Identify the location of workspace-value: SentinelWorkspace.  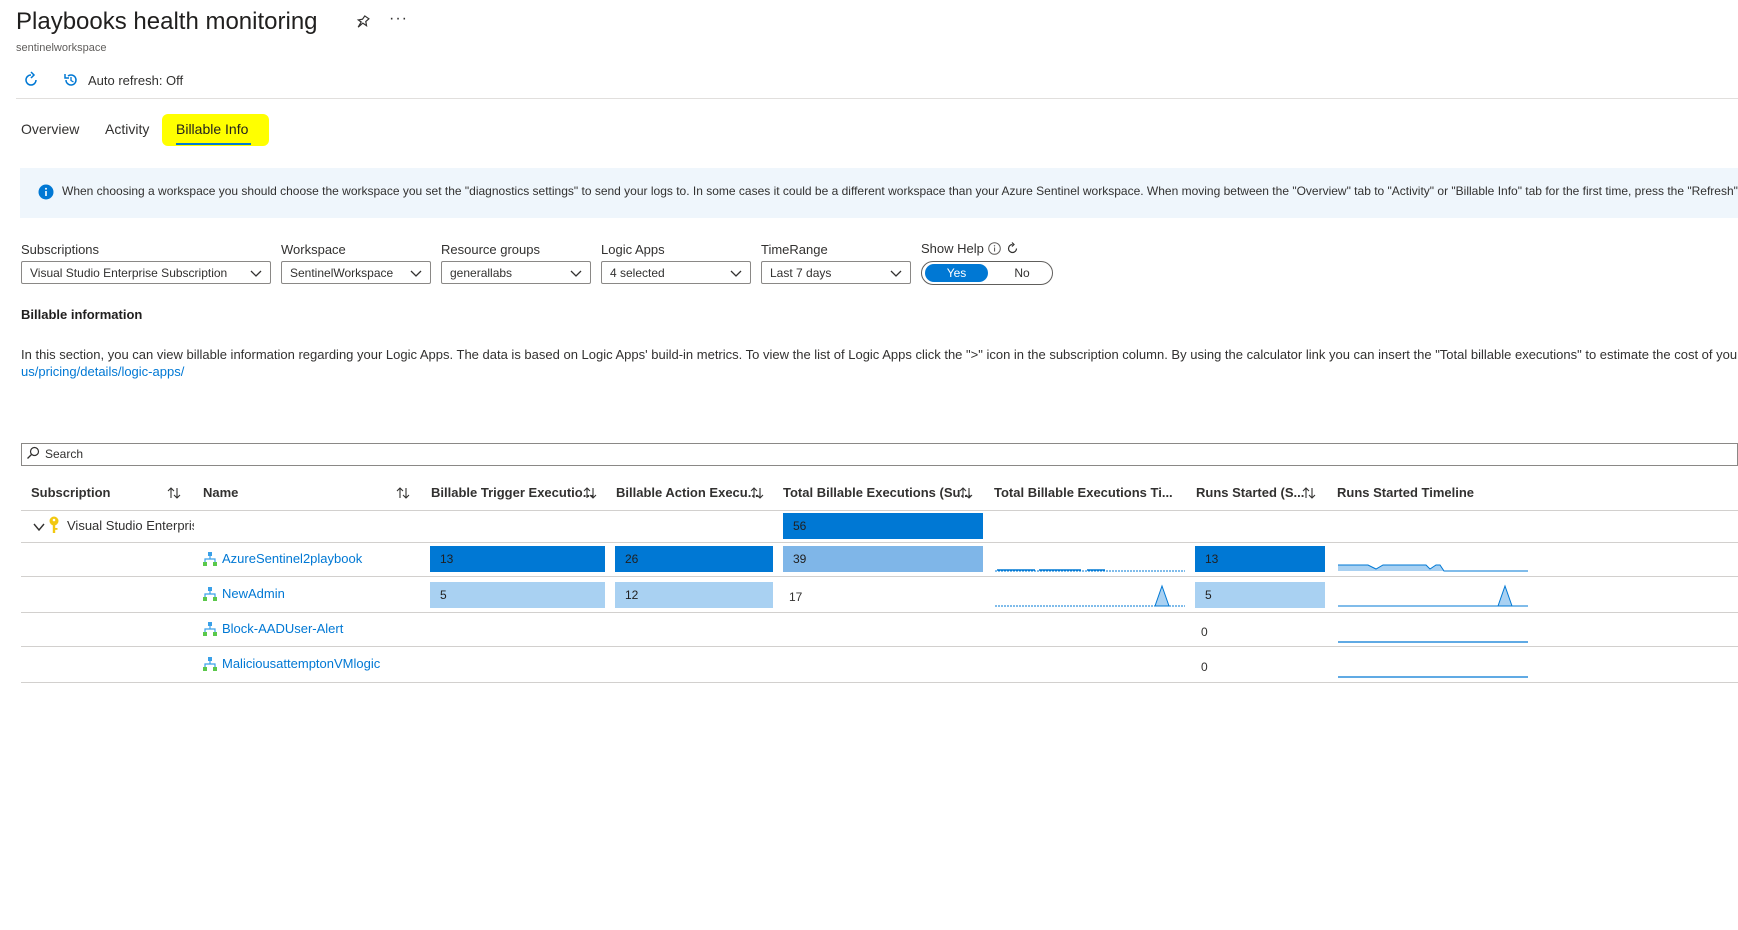
(342, 273).